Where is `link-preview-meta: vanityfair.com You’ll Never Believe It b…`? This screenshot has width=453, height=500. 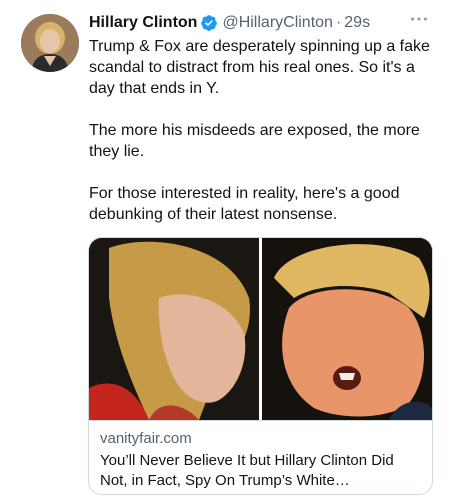
link-preview-meta: vanityfair.com You’ll Never Believe It b… is located at coordinates (261, 460).